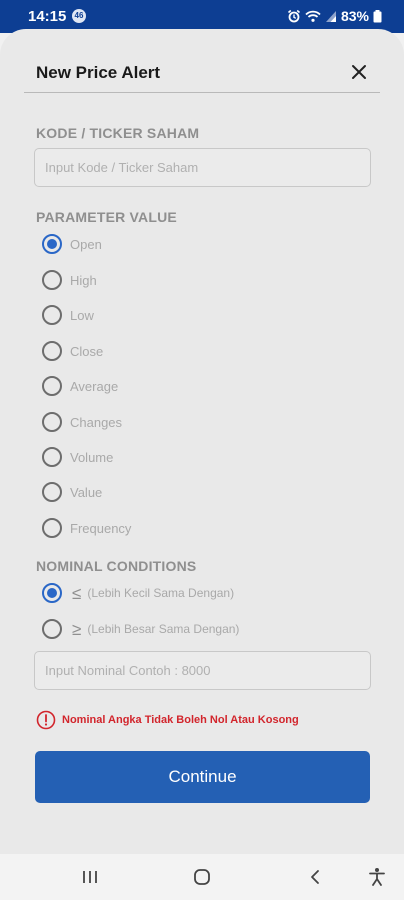 The image size is (404, 900). I want to click on radio-label: Changes, so click(96, 422).